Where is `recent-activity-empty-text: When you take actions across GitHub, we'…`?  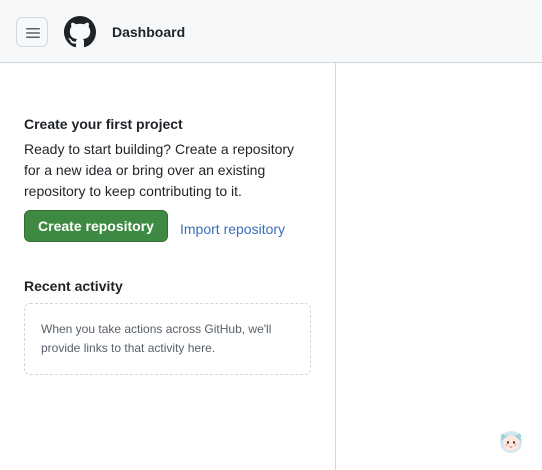 recent-activity-empty-text: When you take actions across GitHub, we'… is located at coordinates (156, 338).